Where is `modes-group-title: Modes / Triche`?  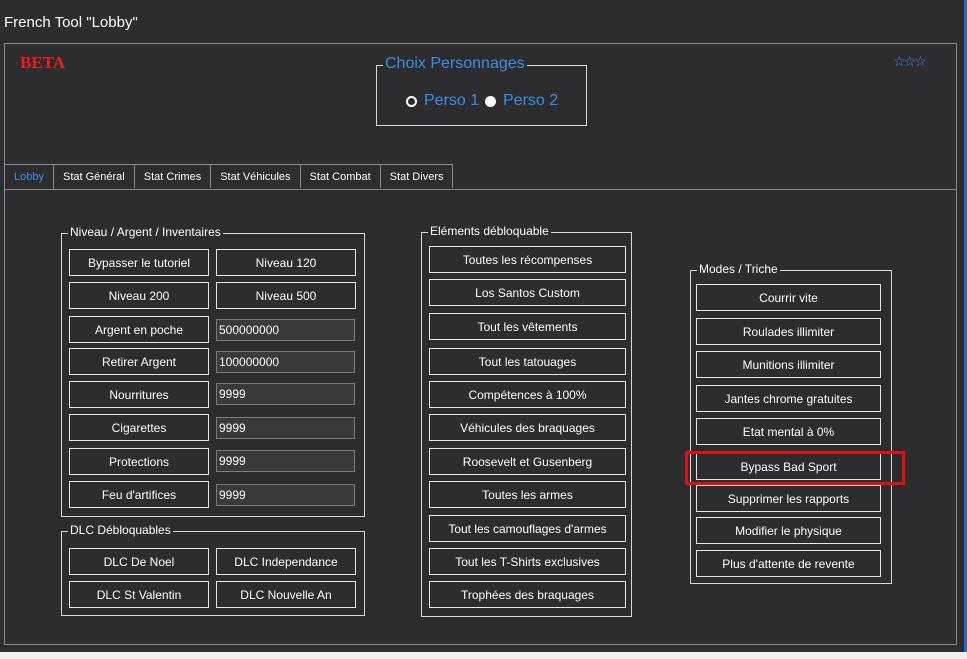
modes-group-title: Modes / Triche is located at coordinates (738, 269).